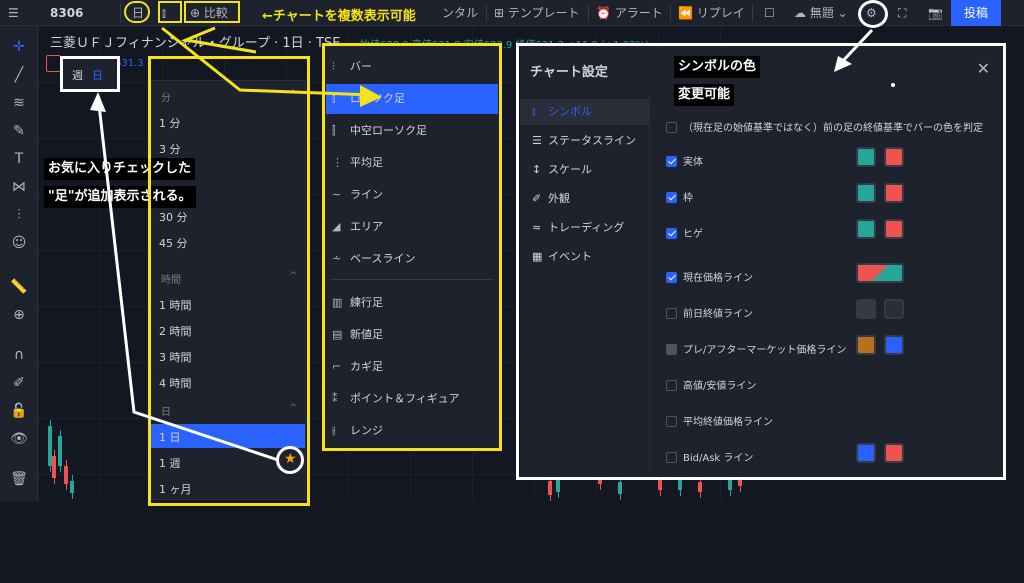 The height and width of the screenshot is (583, 1024). Describe the element at coordinates (638, 13) in the screenshot. I see `alert-label: アラート` at that location.